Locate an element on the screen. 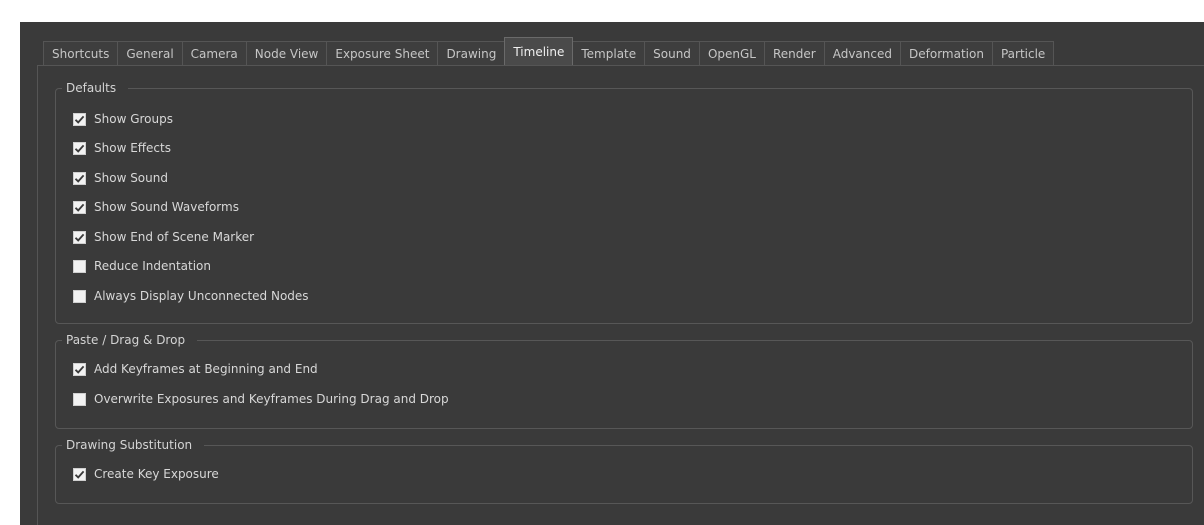  defaults-group-title: Defaults is located at coordinates (95, 88).